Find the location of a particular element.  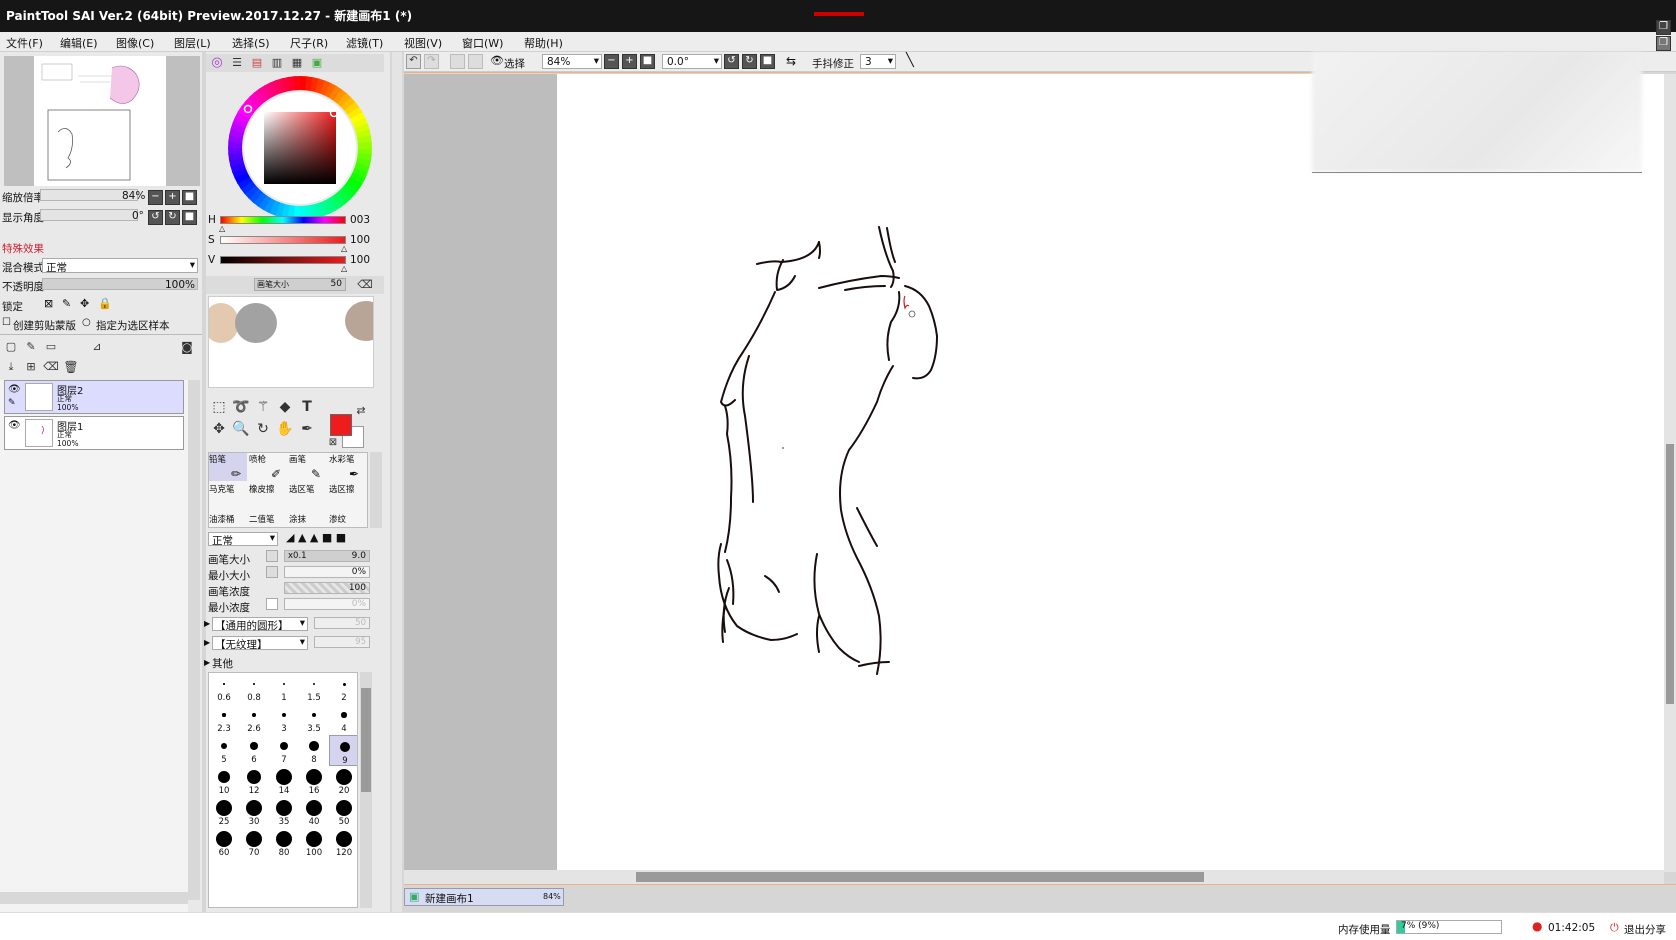

canvas-vscrollbar is located at coordinates (1670, 473).